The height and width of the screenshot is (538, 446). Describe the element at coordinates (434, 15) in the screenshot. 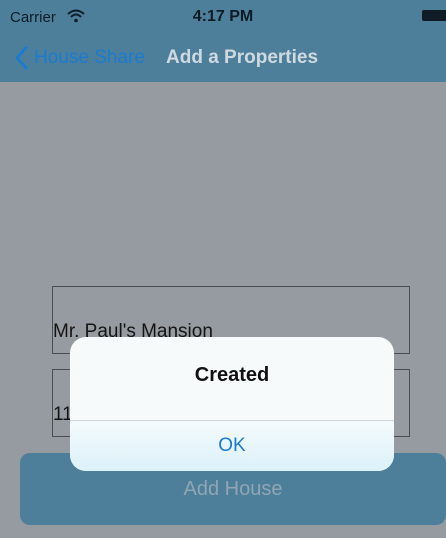

I see `battery-icon` at that location.